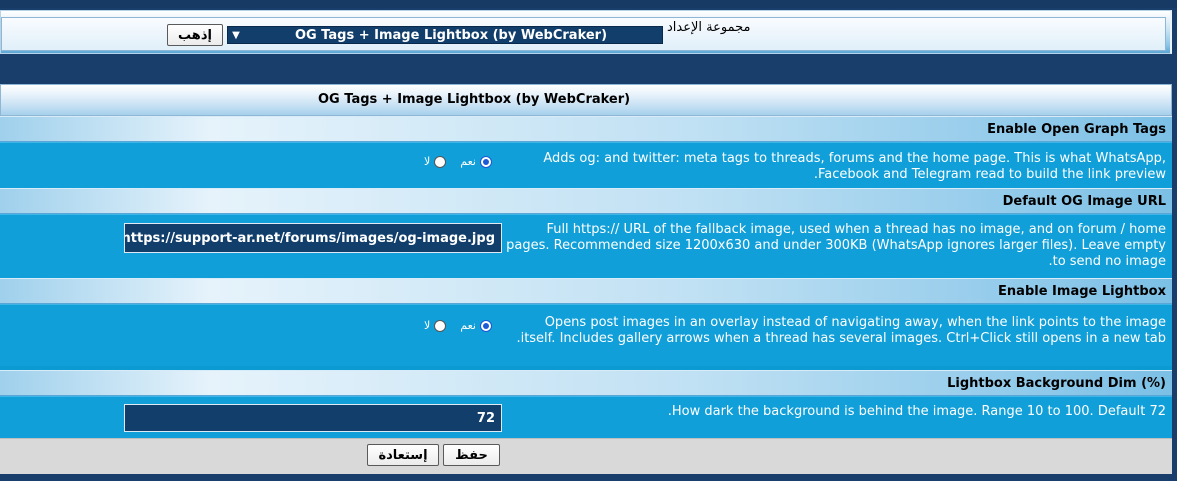 The width and height of the screenshot is (1177, 481). What do you see at coordinates (485, 325) in the screenshot?
I see `lightbox-yes-radio` at bounding box center [485, 325].